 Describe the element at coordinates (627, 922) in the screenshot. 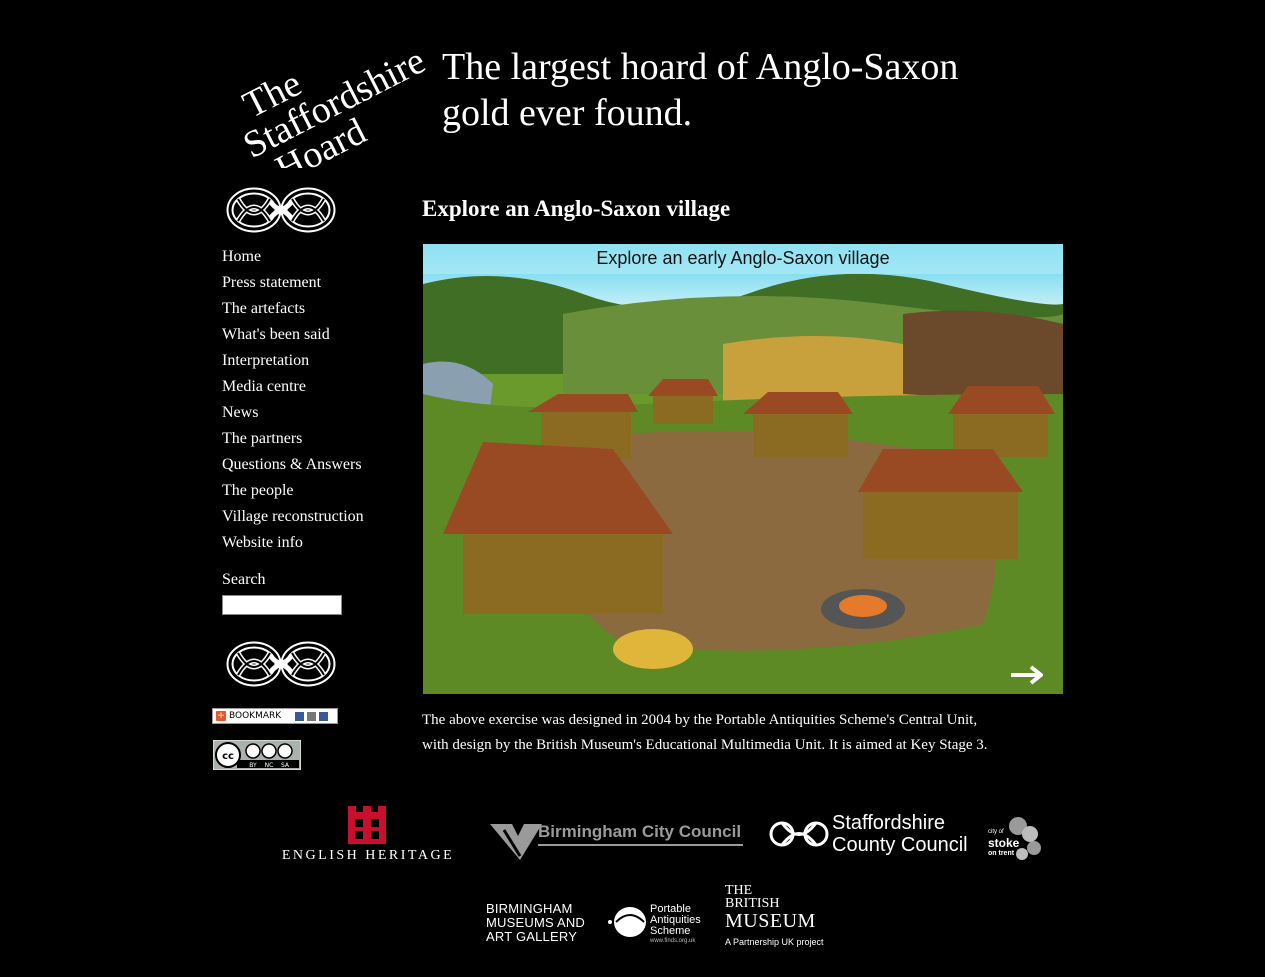

I see `portable-antiquities-icon` at that location.